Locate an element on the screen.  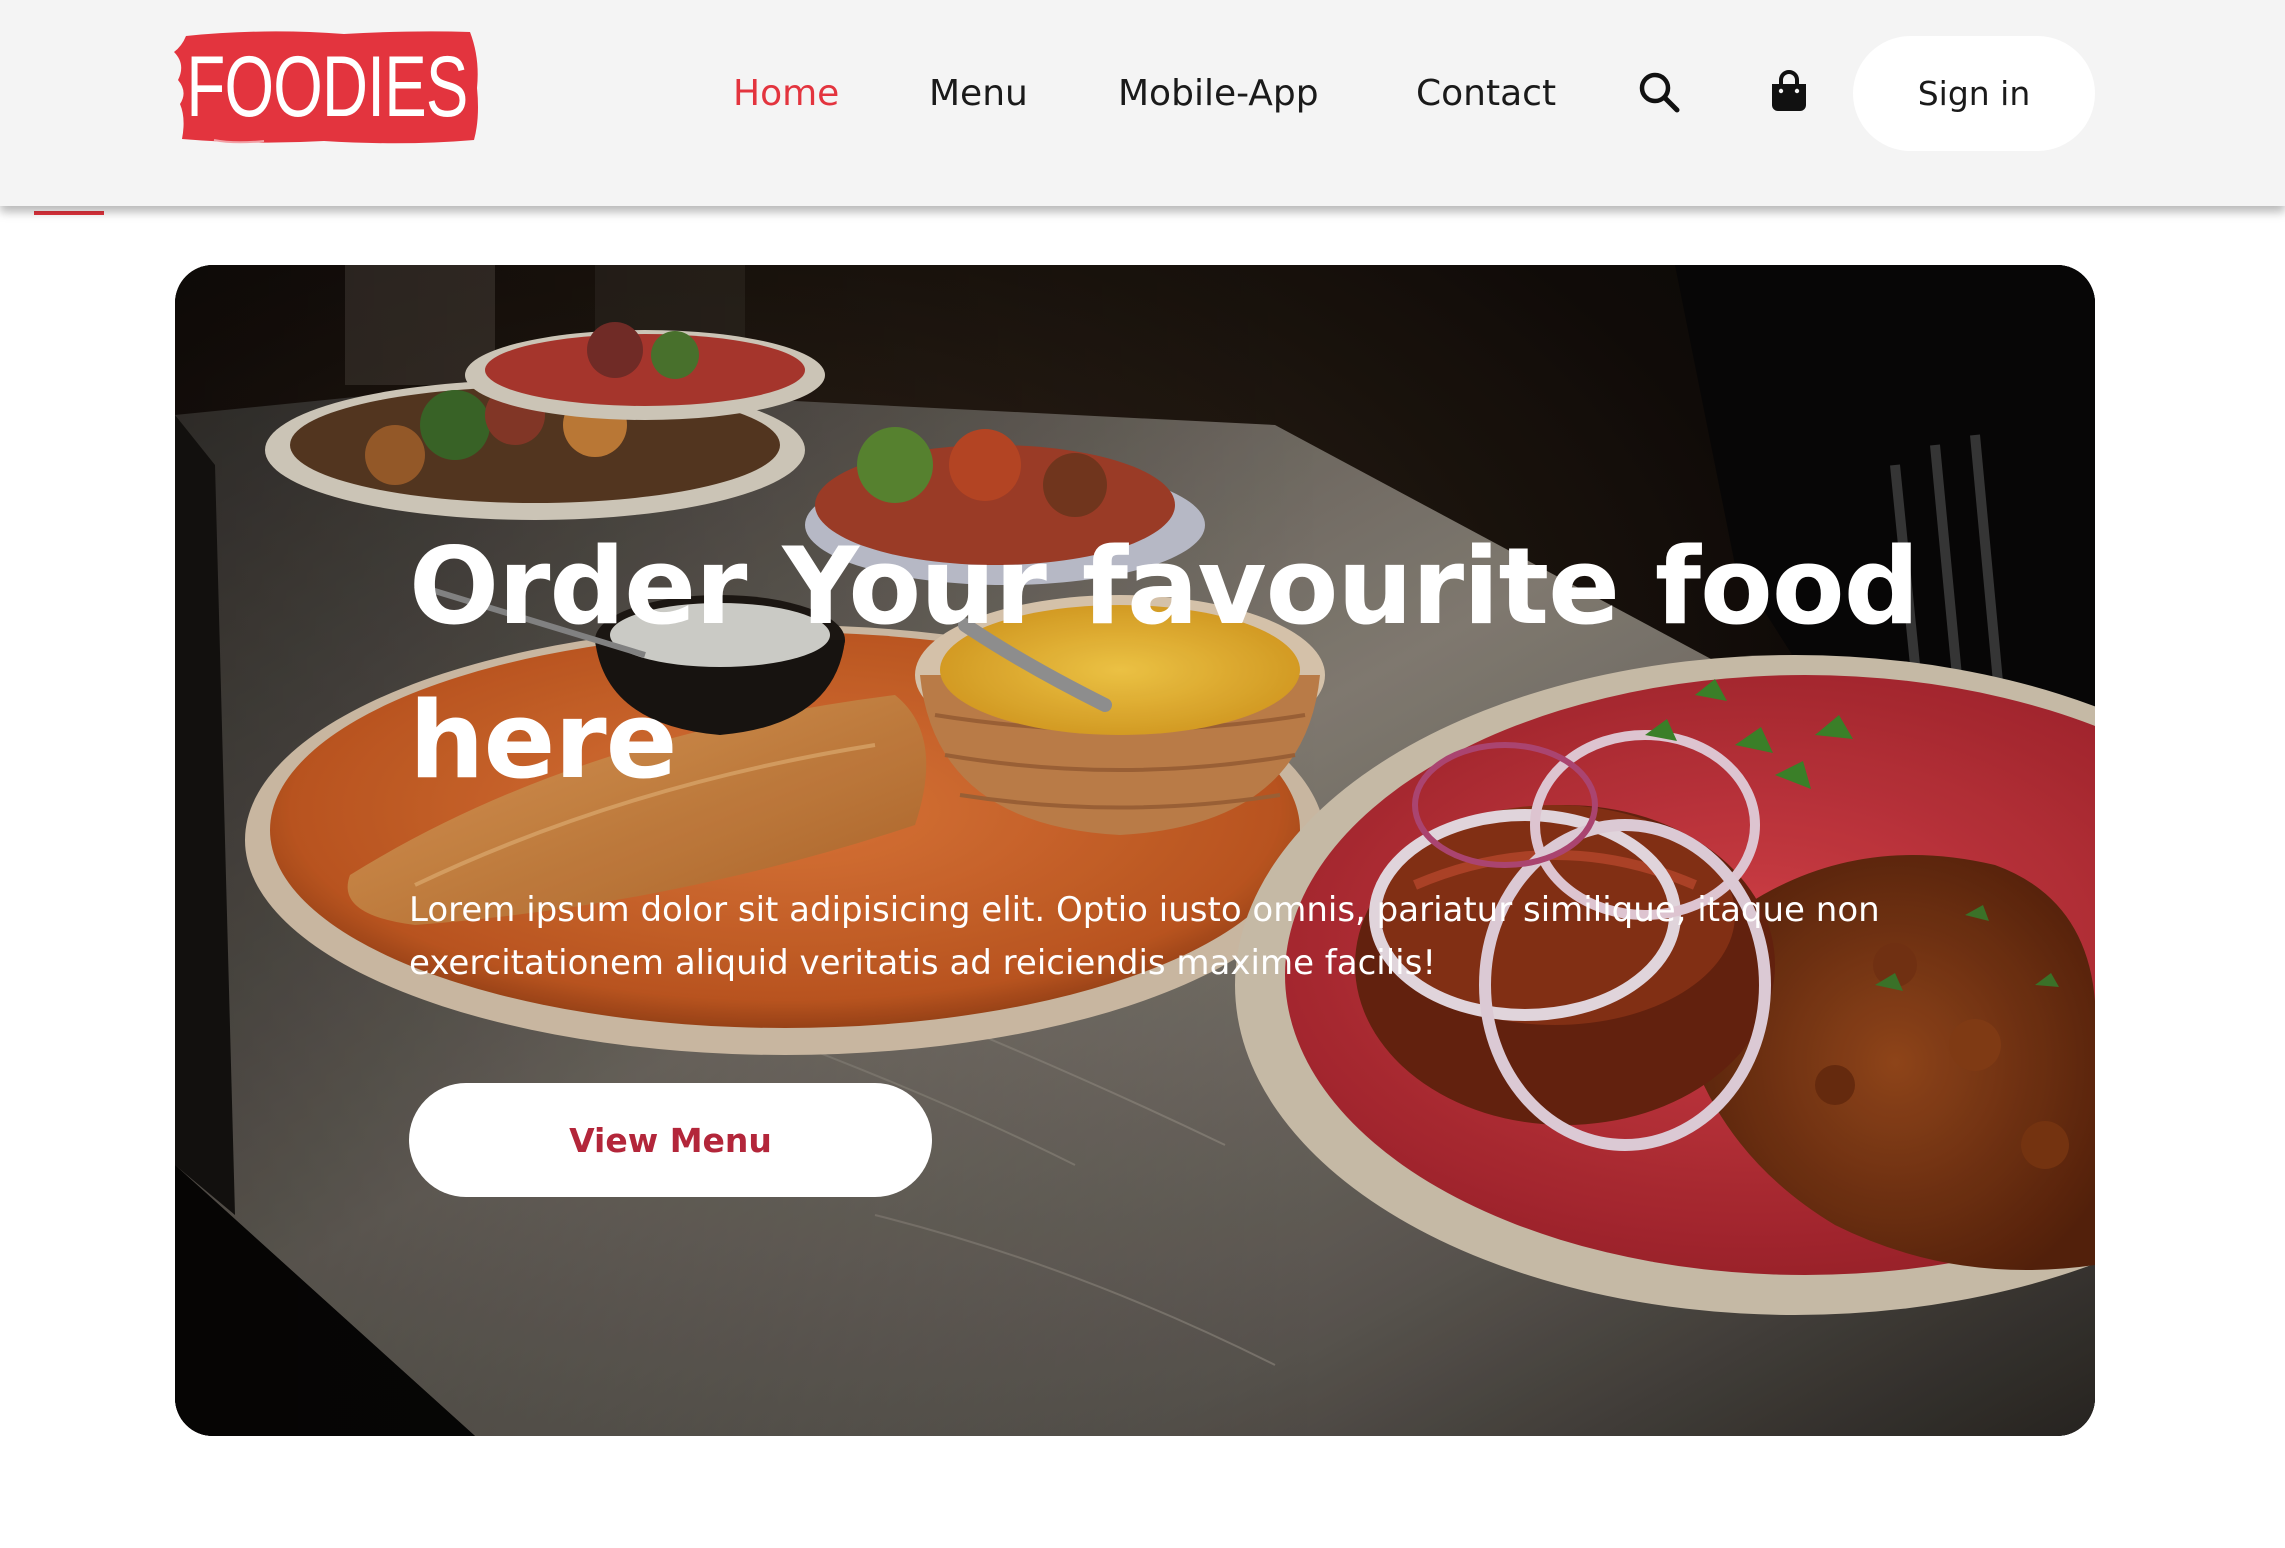
foodies-logo: FOODIES is located at coordinates (327, 87).